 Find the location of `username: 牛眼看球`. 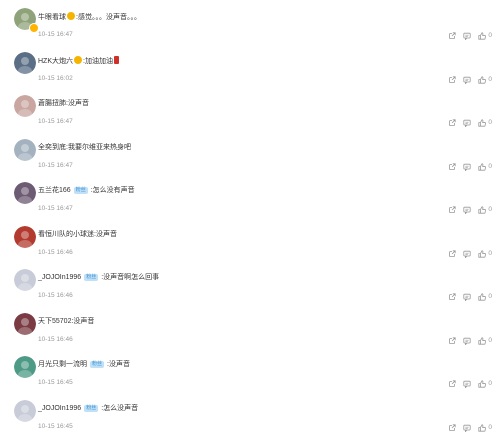

username: 牛眼看球 is located at coordinates (52, 17).